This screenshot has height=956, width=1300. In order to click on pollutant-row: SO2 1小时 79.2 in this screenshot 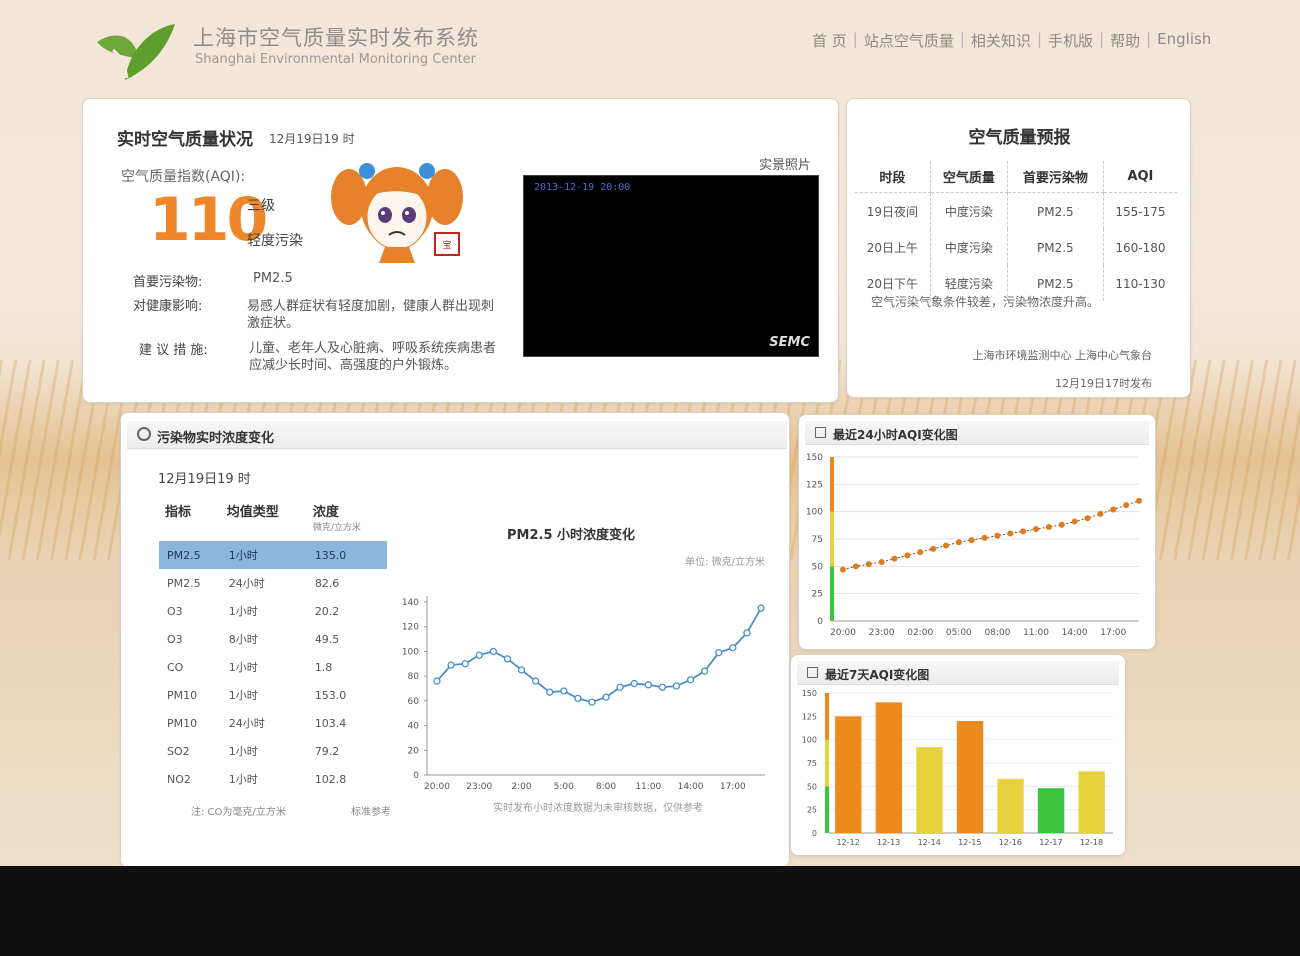, I will do `click(273, 751)`.